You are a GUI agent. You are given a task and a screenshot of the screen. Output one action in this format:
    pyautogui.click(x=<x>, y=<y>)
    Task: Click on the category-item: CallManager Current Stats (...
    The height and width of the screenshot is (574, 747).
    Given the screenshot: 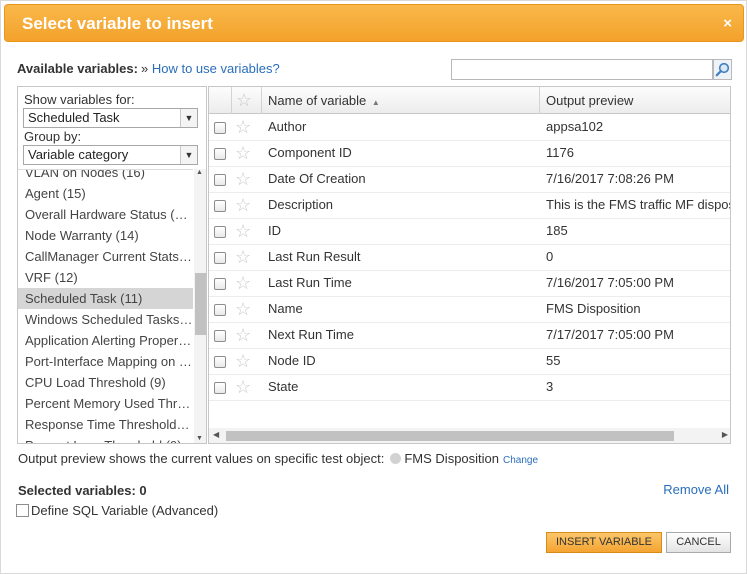 What is the action you would take?
    pyautogui.click(x=105, y=256)
    